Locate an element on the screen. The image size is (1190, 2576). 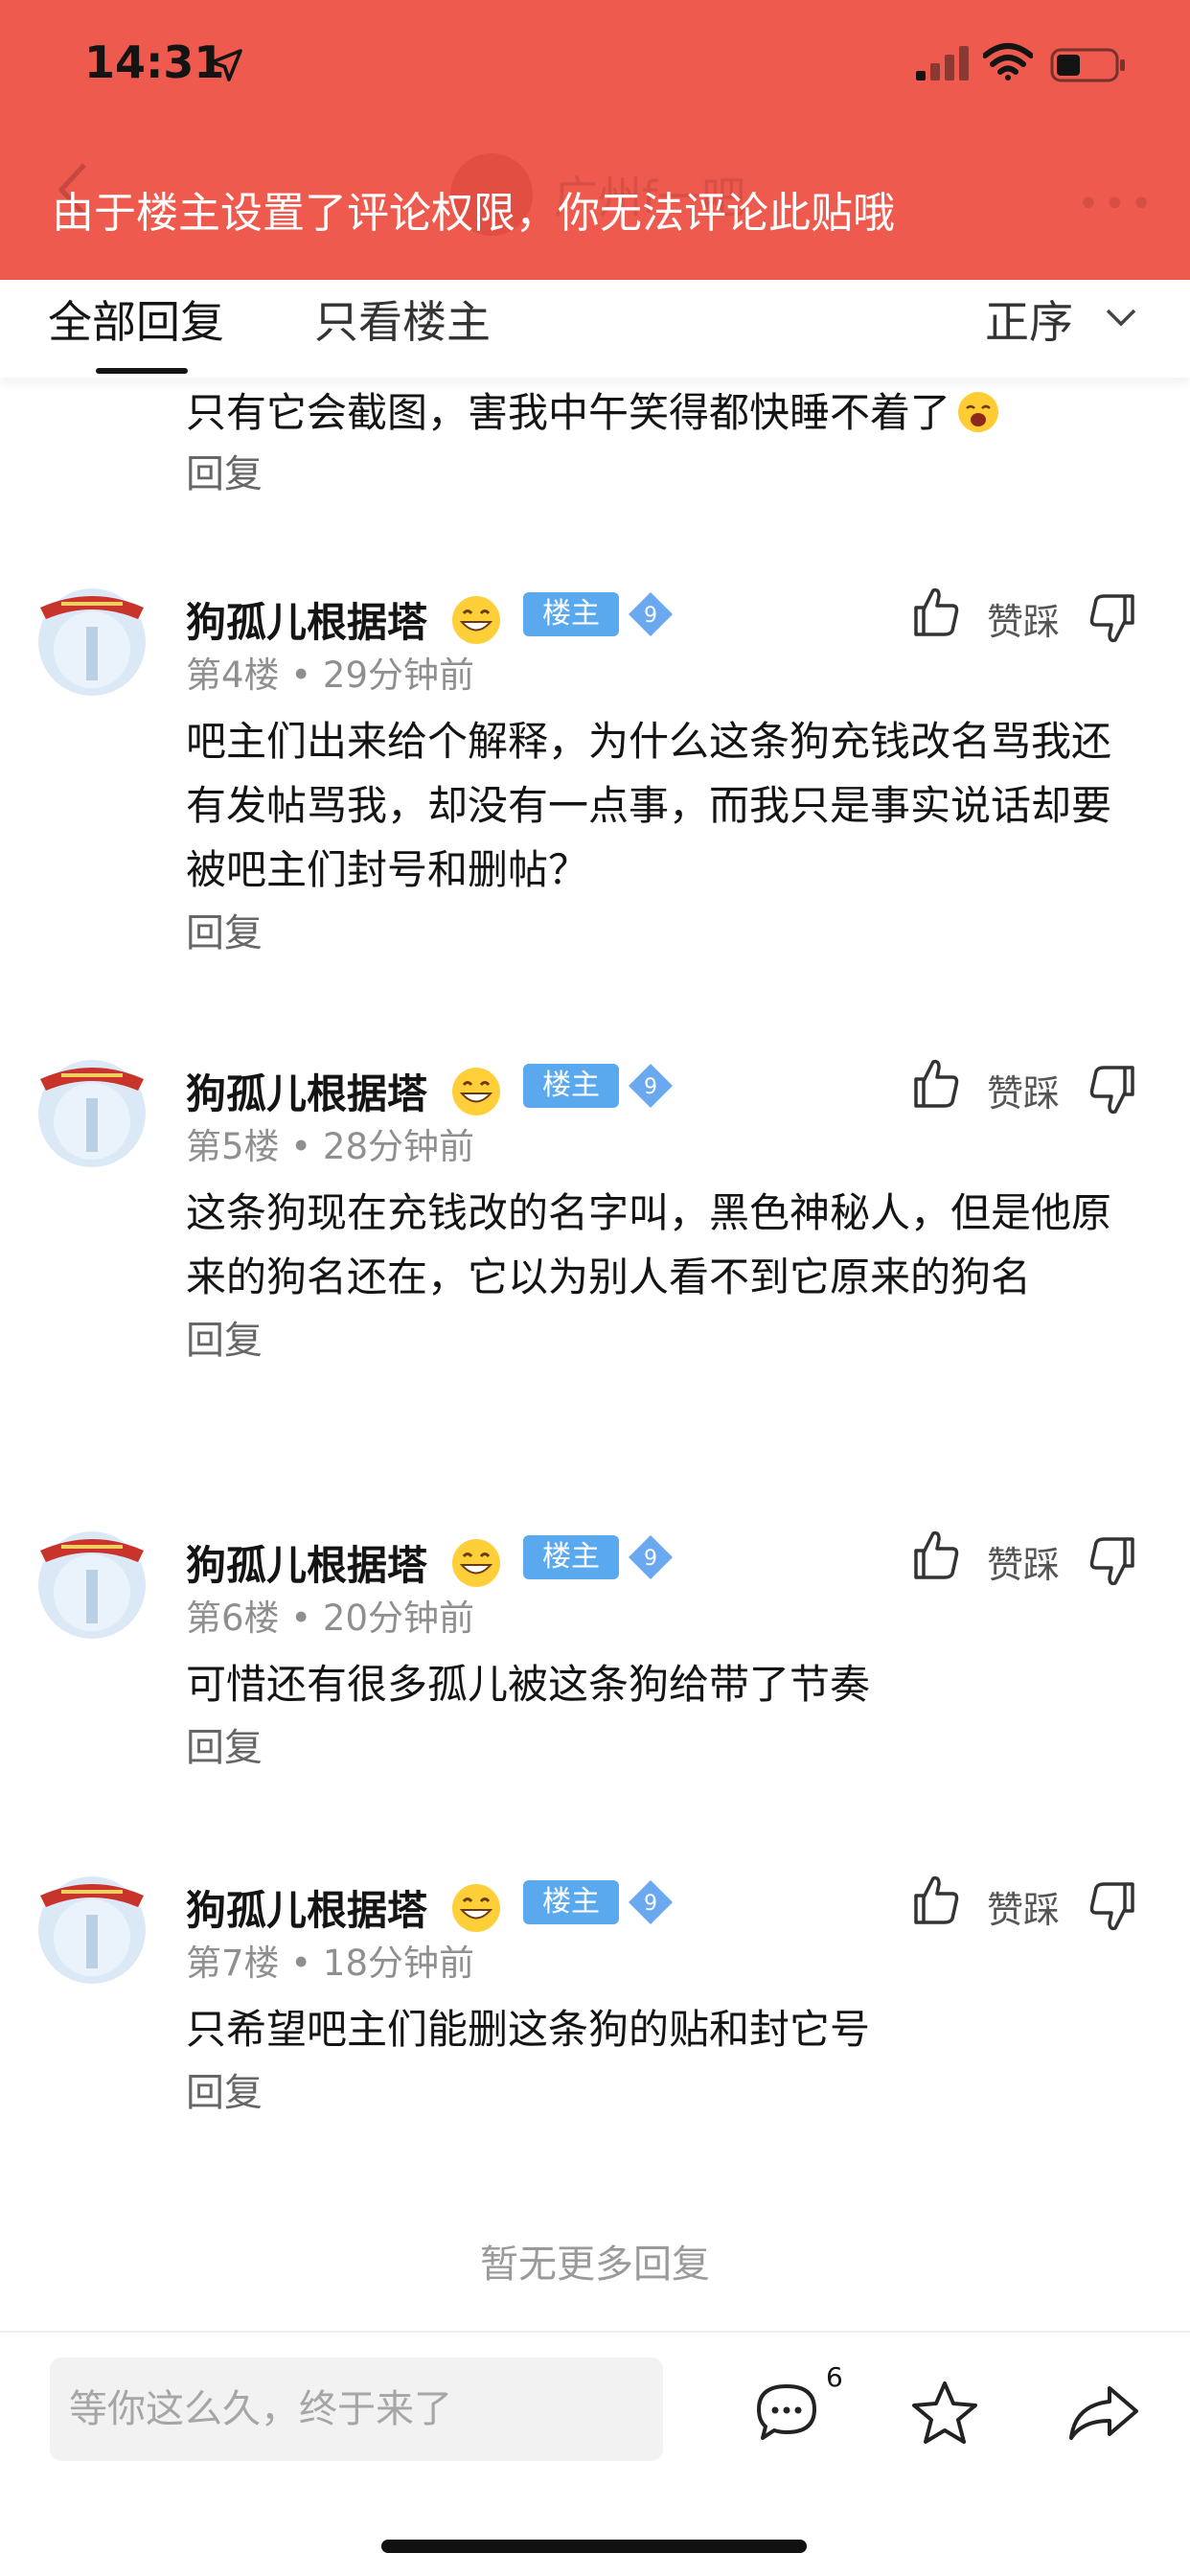
more-icon: ••• is located at coordinates (1116, 204).